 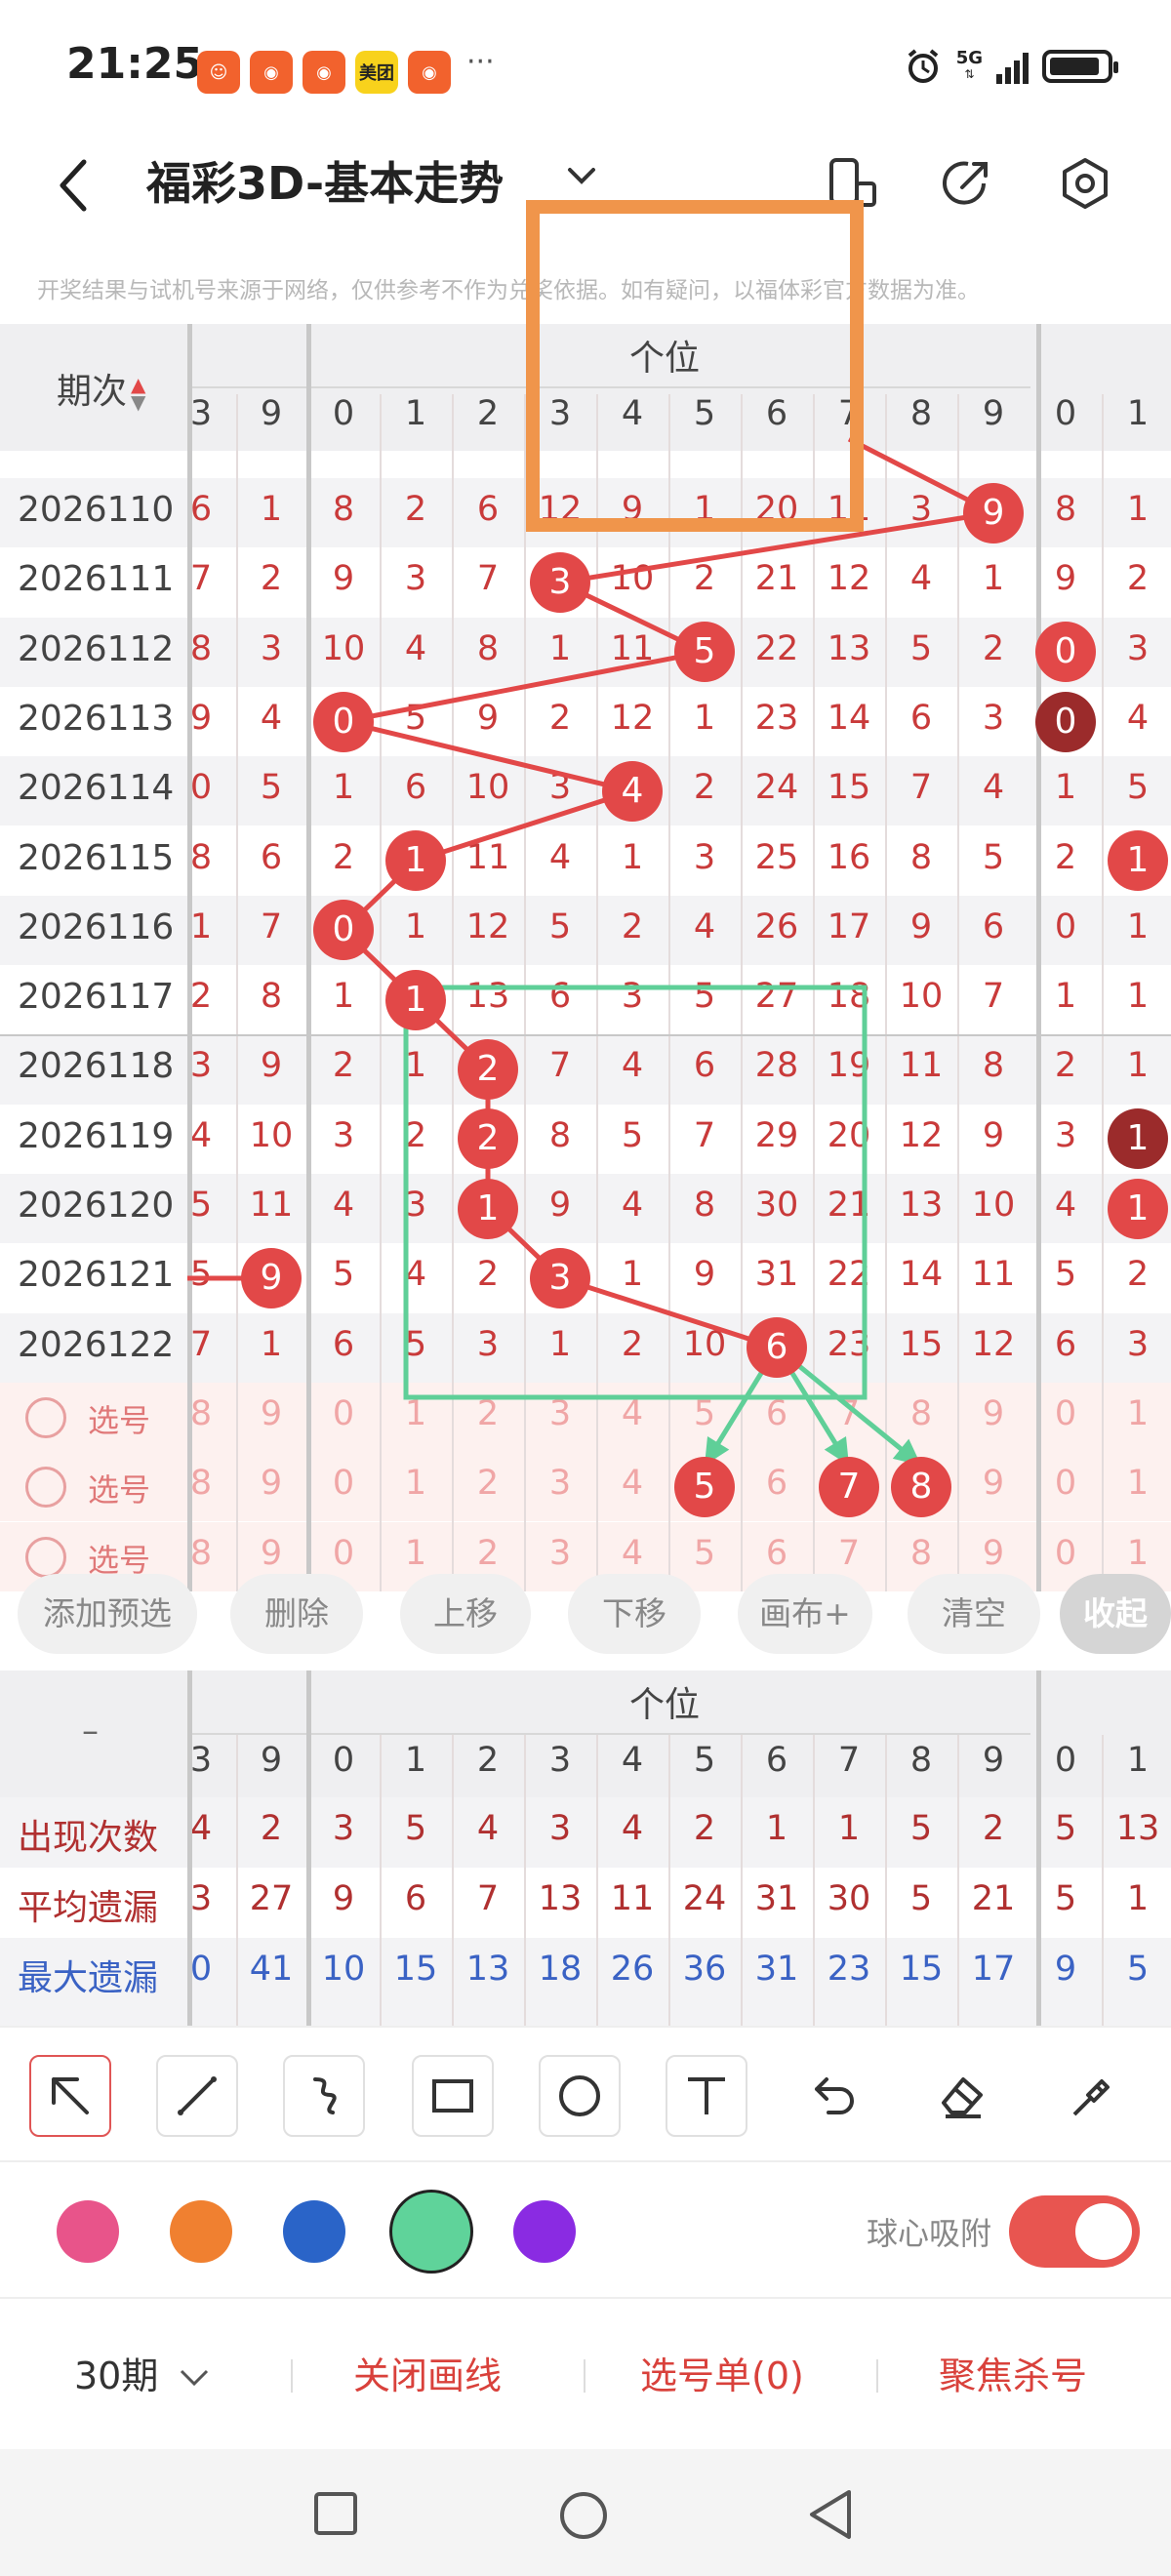 What do you see at coordinates (849, 1486) in the screenshot?
I see `pick-ball: 7` at bounding box center [849, 1486].